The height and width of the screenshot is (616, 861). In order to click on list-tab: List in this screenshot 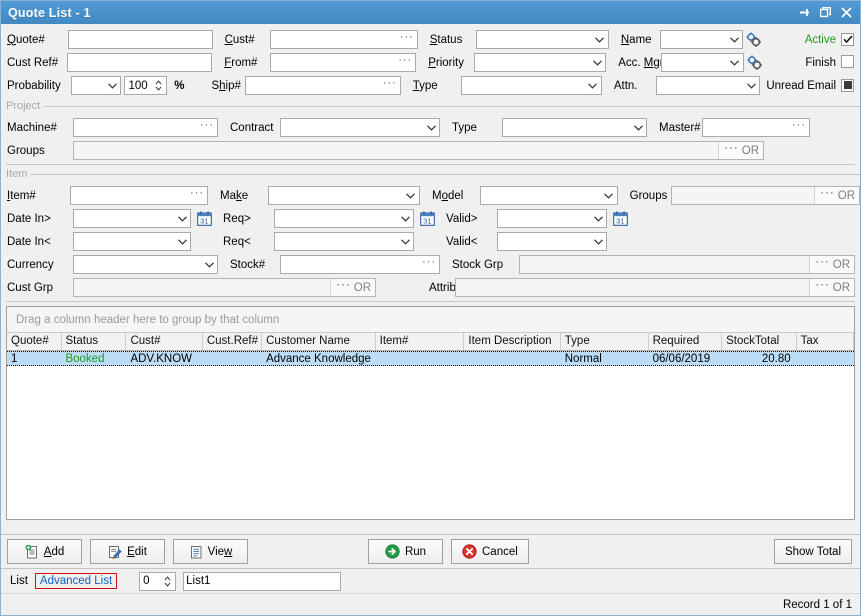, I will do `click(19, 581)`.